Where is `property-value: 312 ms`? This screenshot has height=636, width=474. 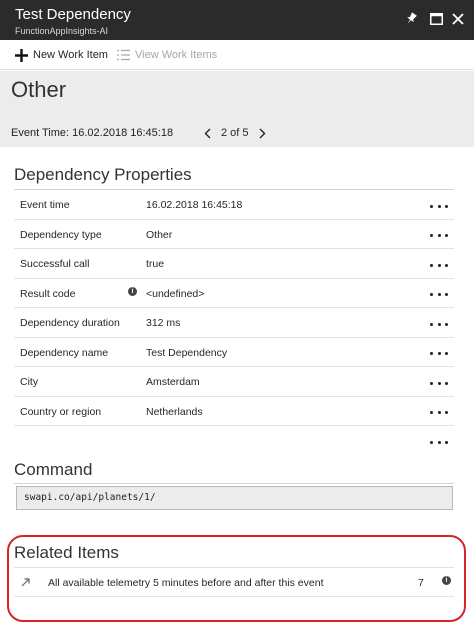 property-value: 312 ms is located at coordinates (163, 323).